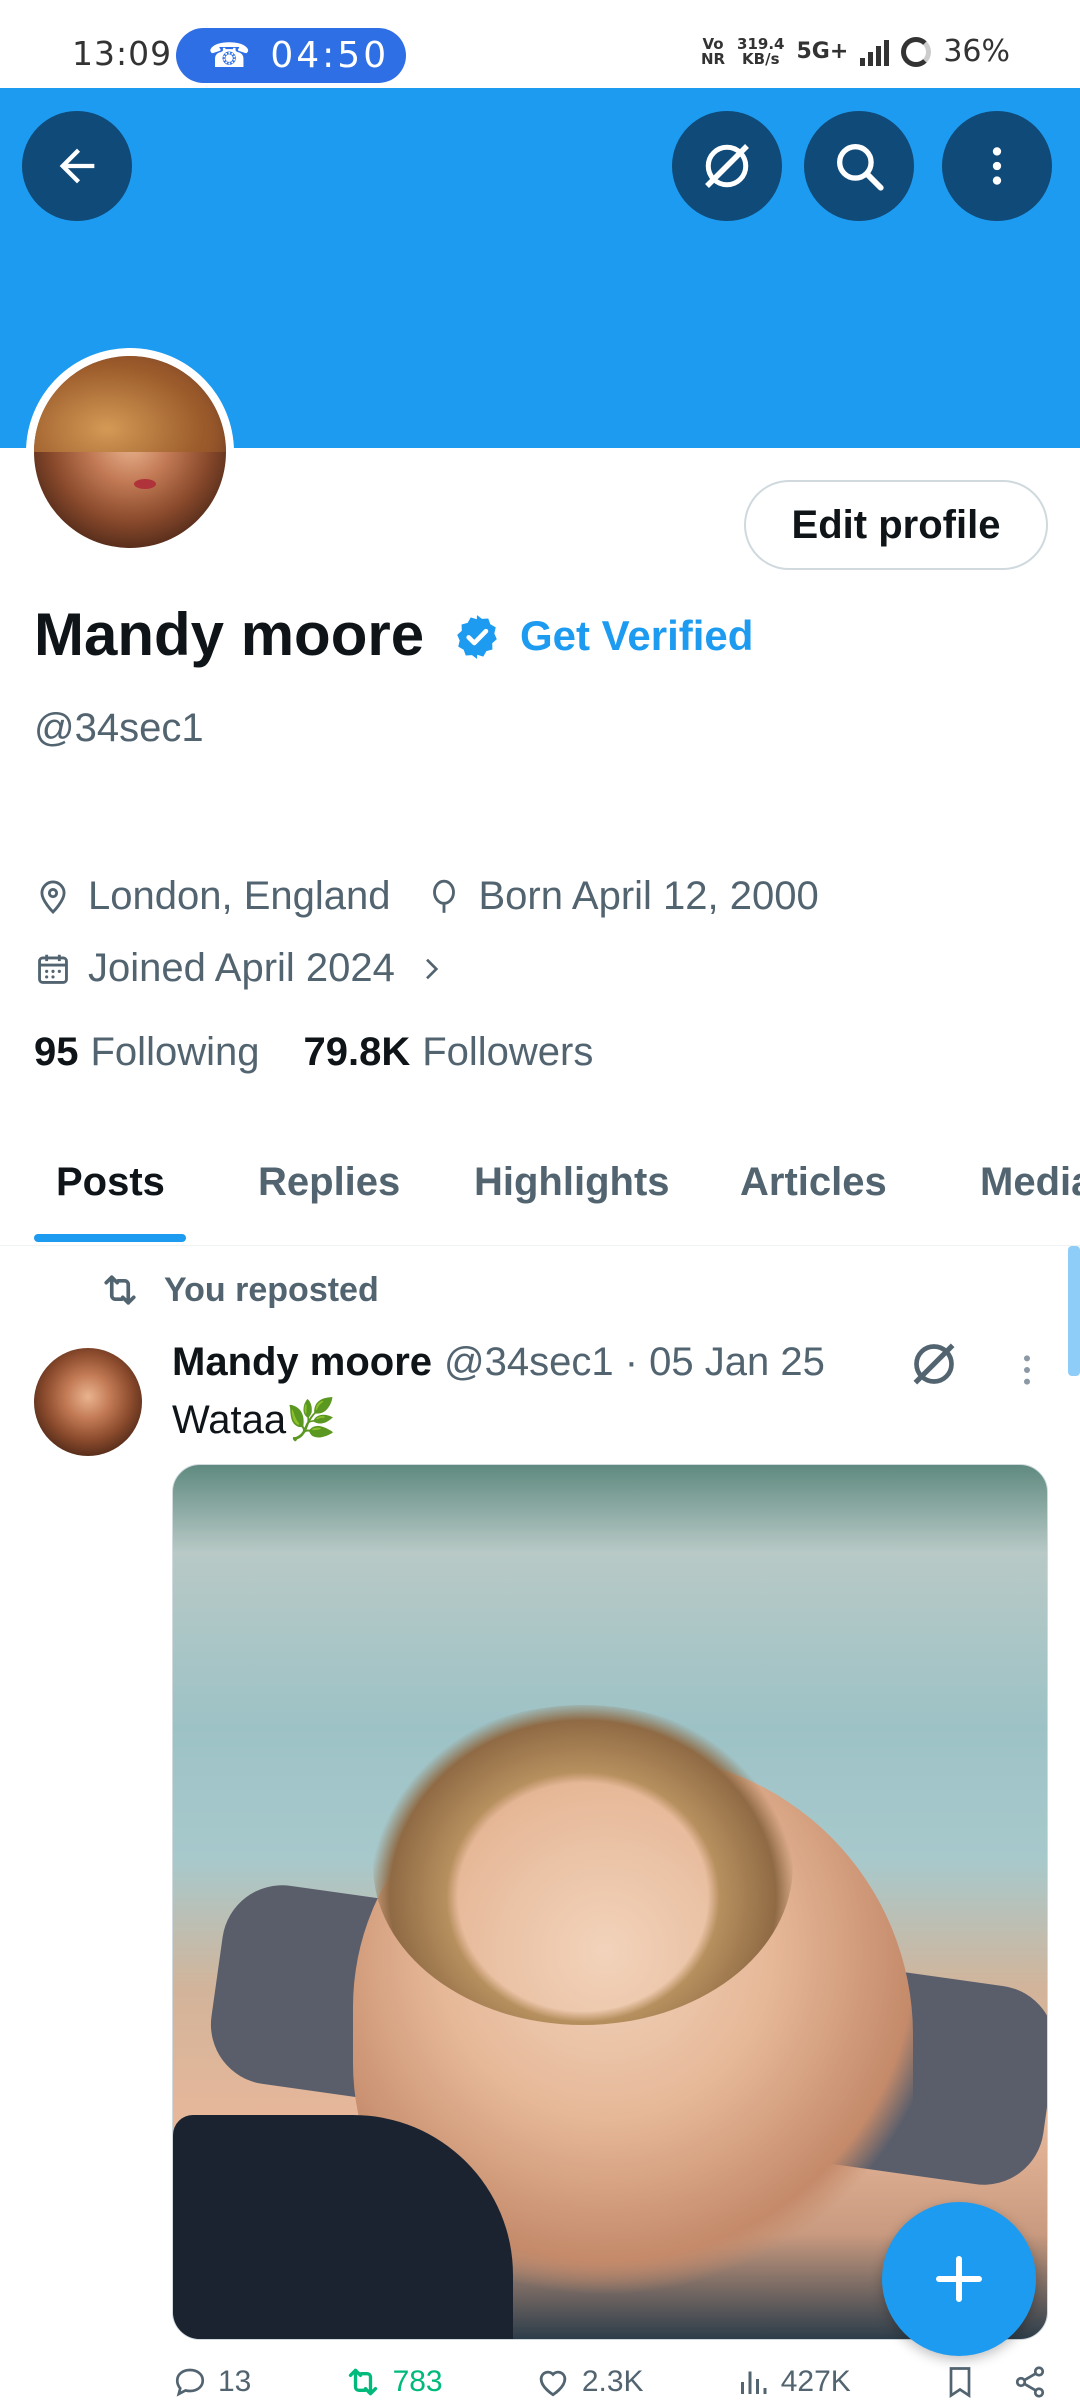 Image resolution: width=1080 pixels, height=2400 pixels. I want to click on views-button: 427K, so click(793, 2381).